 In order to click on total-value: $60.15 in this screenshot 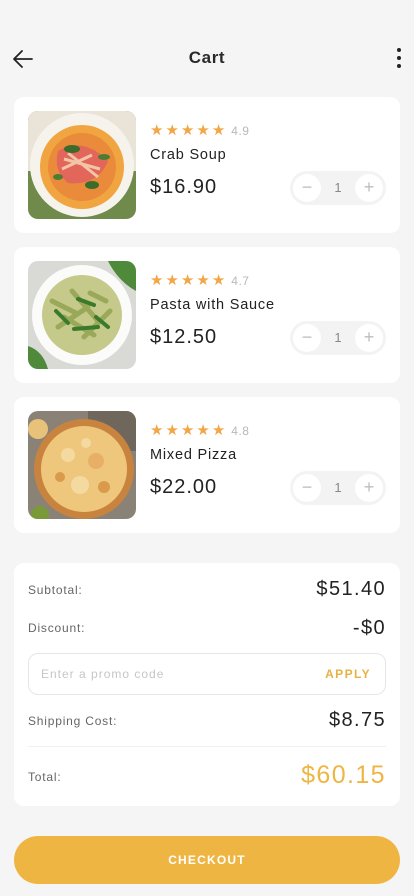, I will do `click(343, 775)`.